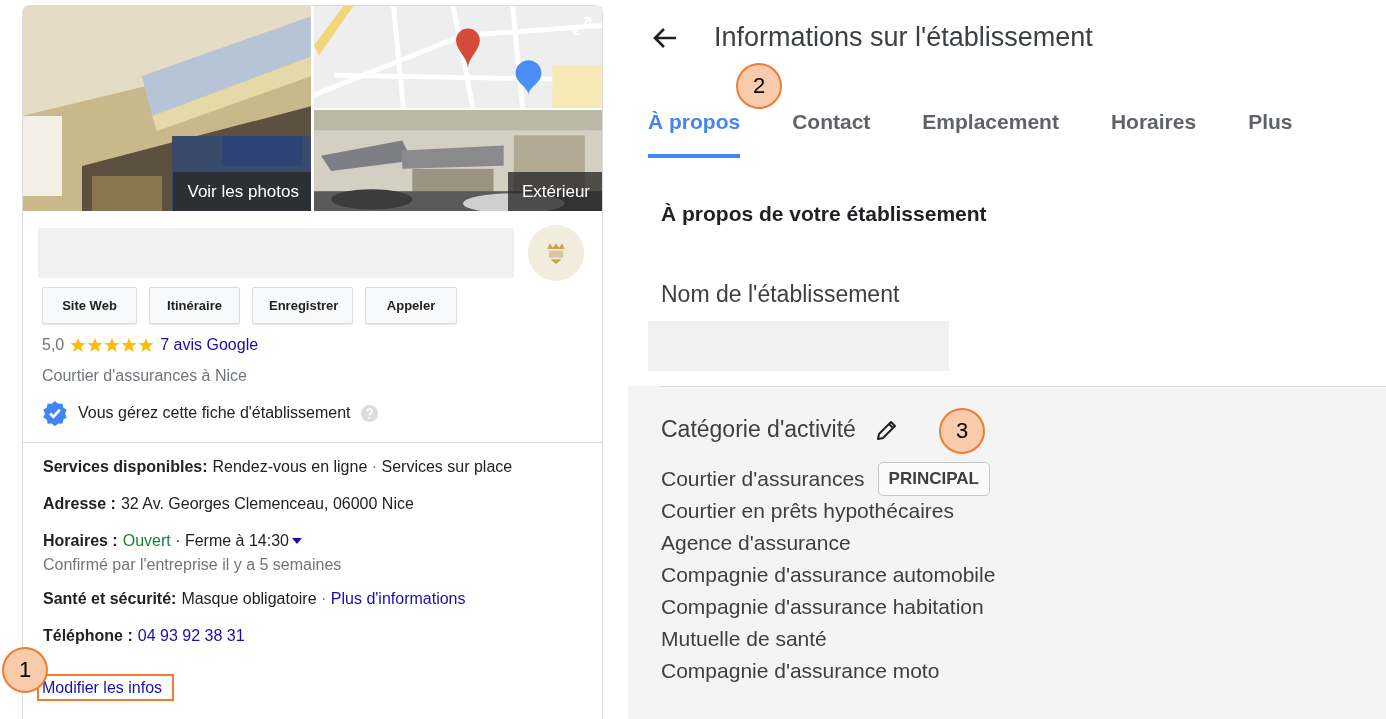  I want to click on info-line: Santé et sécurité: Masque obligatoire · Plus d'informations, so click(254, 599).